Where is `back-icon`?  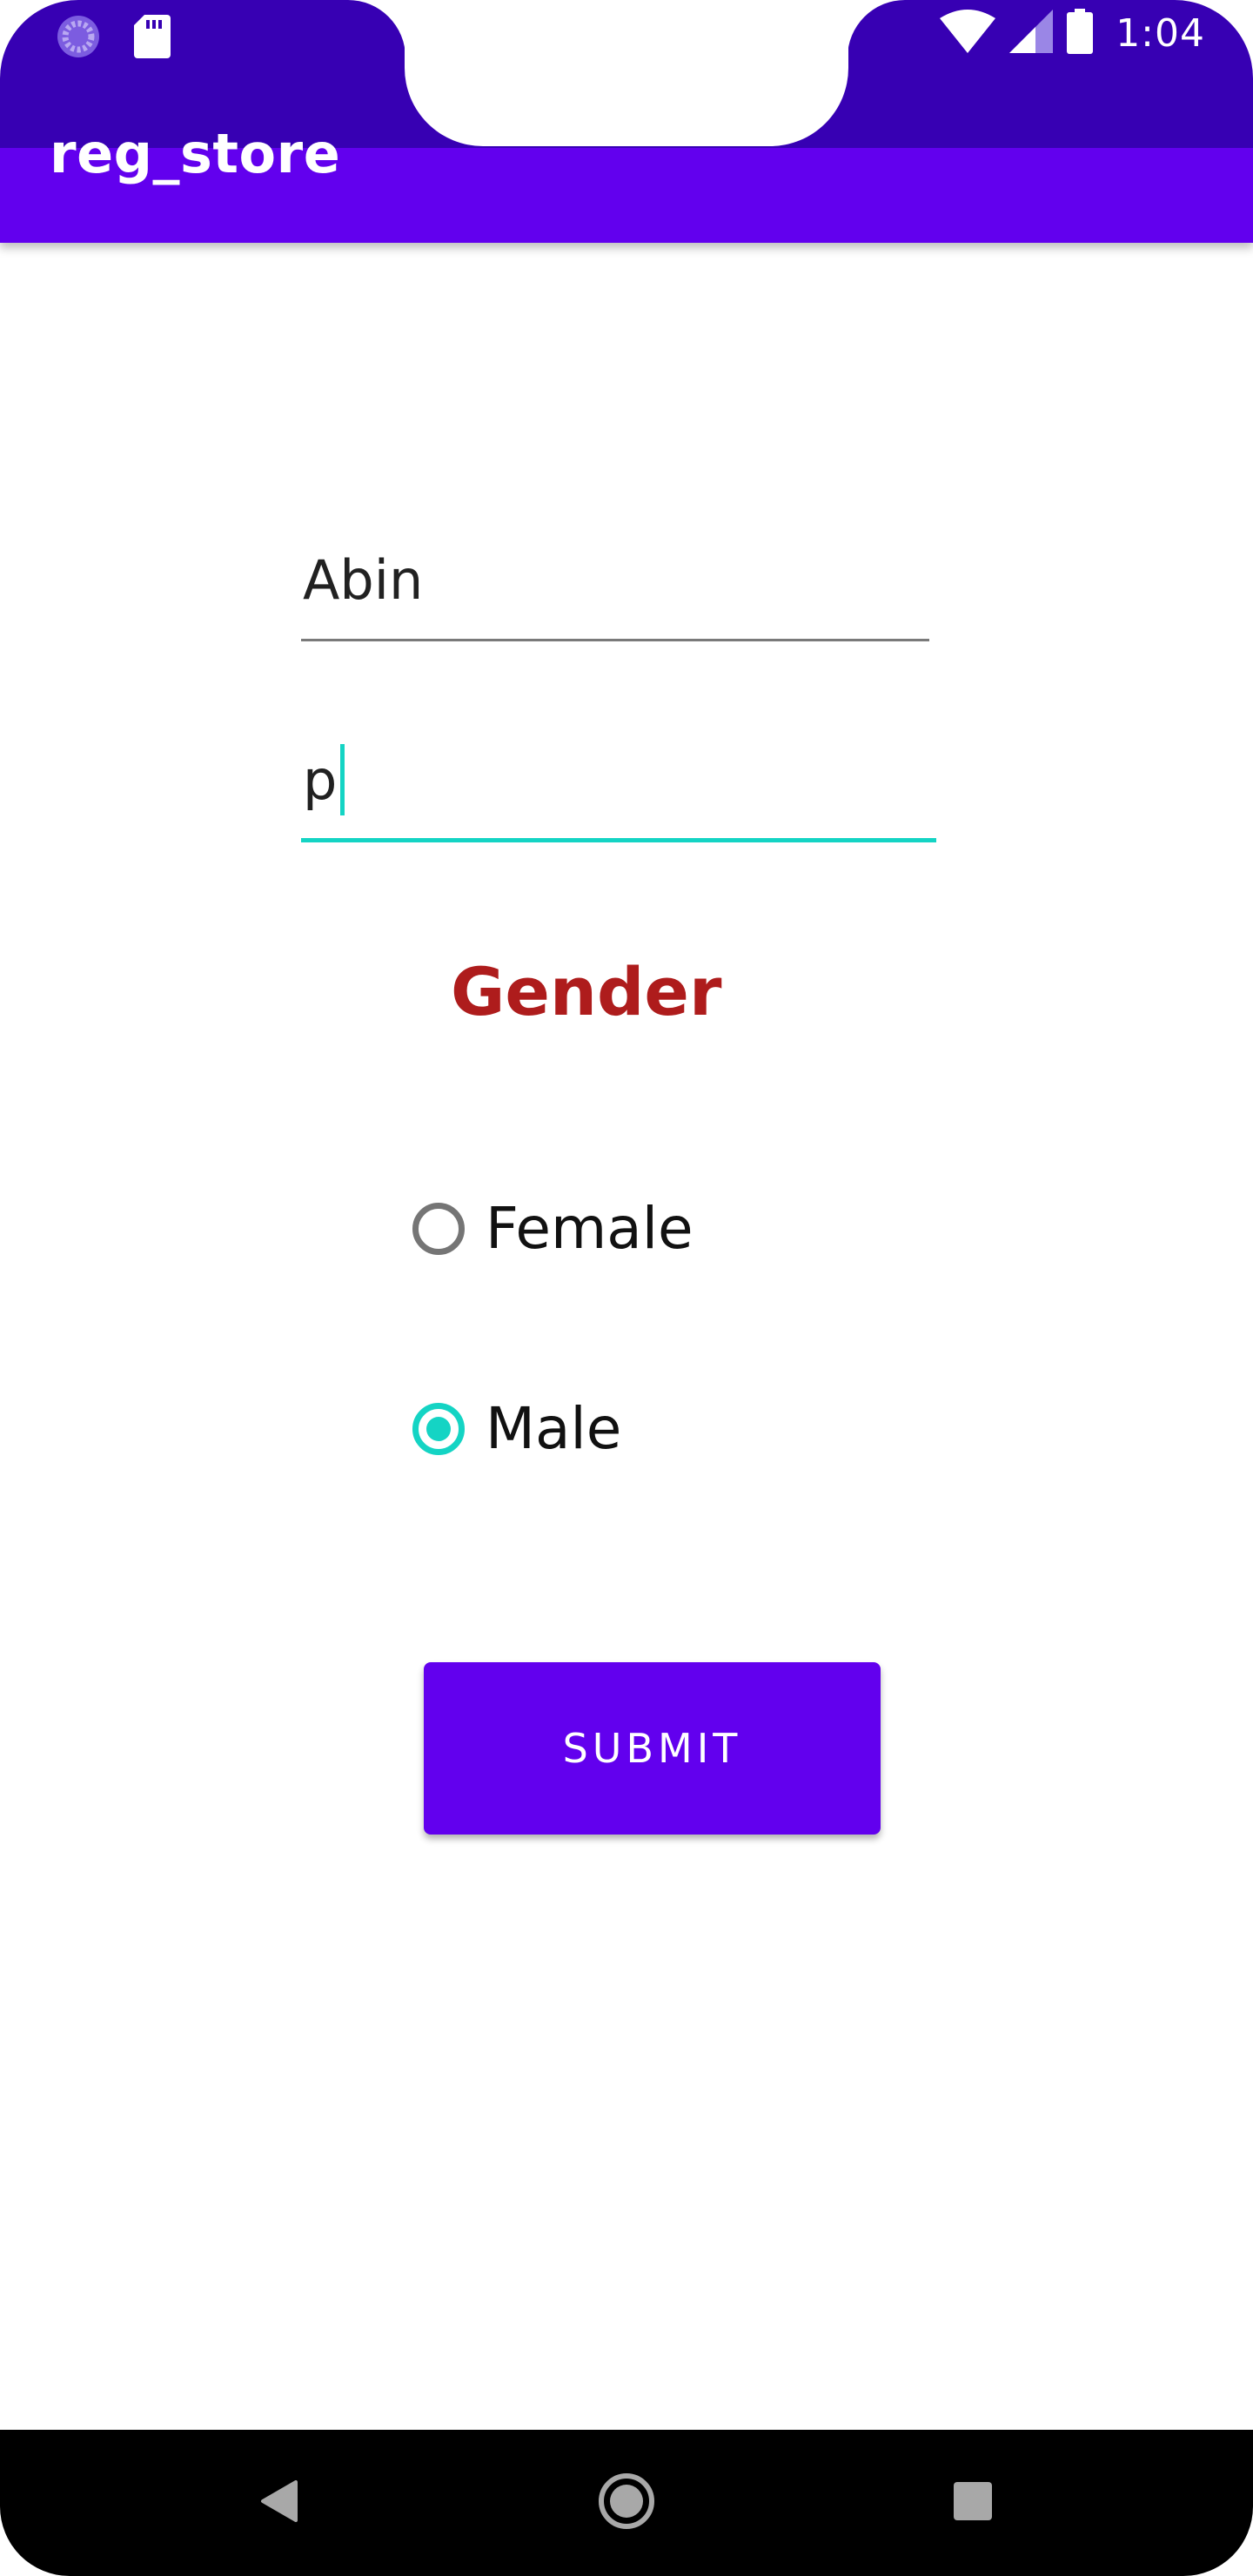 back-icon is located at coordinates (278, 2502).